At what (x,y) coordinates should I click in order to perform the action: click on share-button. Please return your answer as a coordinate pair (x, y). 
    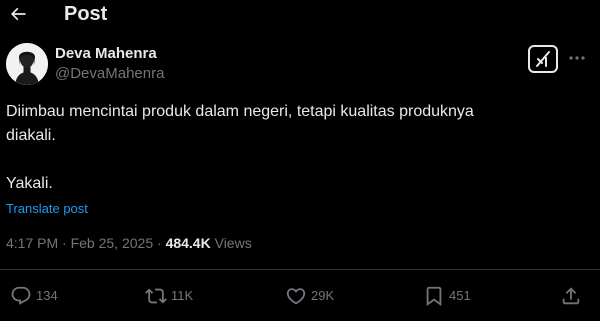
    Looking at the image, I should click on (571, 296).